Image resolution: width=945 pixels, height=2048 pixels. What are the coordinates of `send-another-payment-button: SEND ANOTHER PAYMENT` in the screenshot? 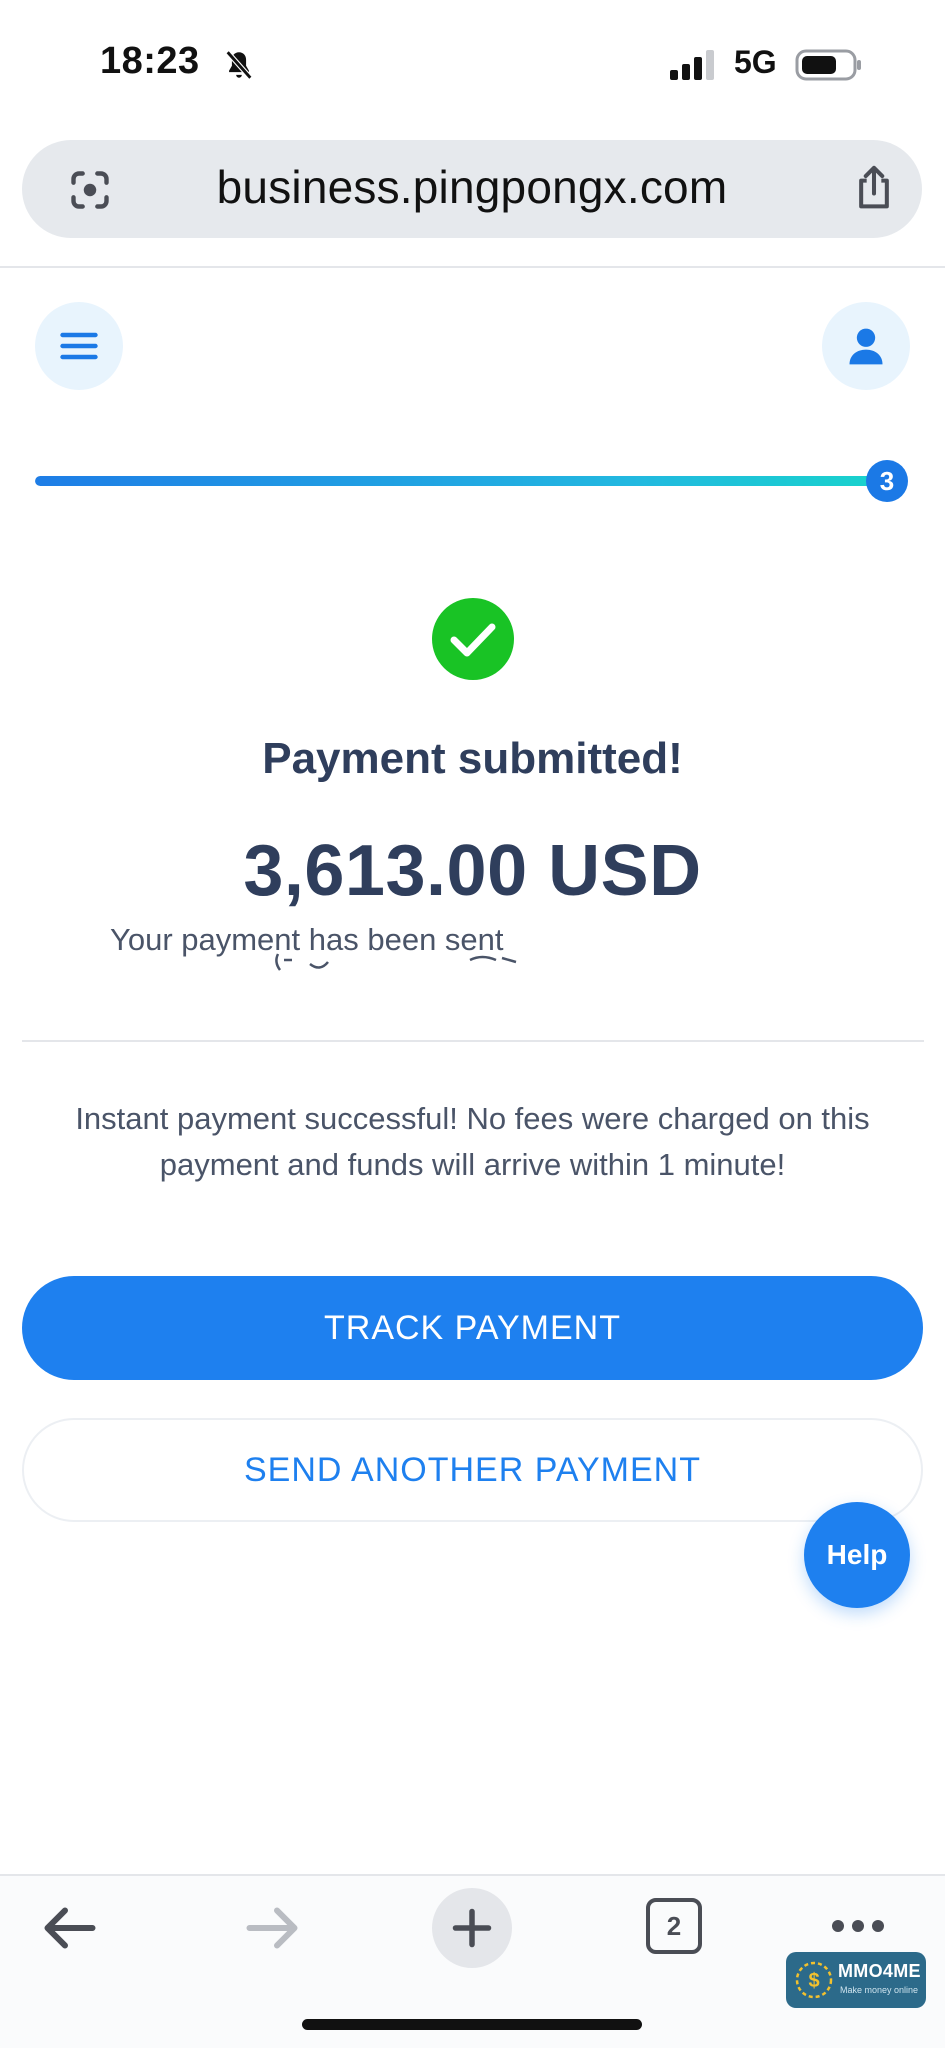 It's located at (472, 1470).